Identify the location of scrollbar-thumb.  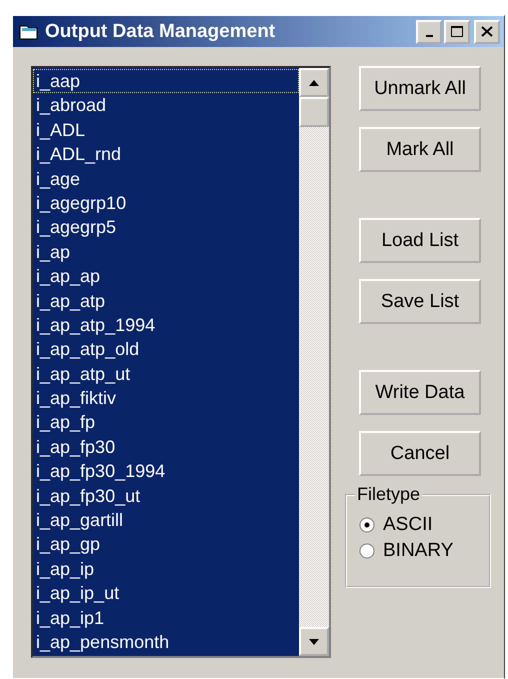
(314, 112).